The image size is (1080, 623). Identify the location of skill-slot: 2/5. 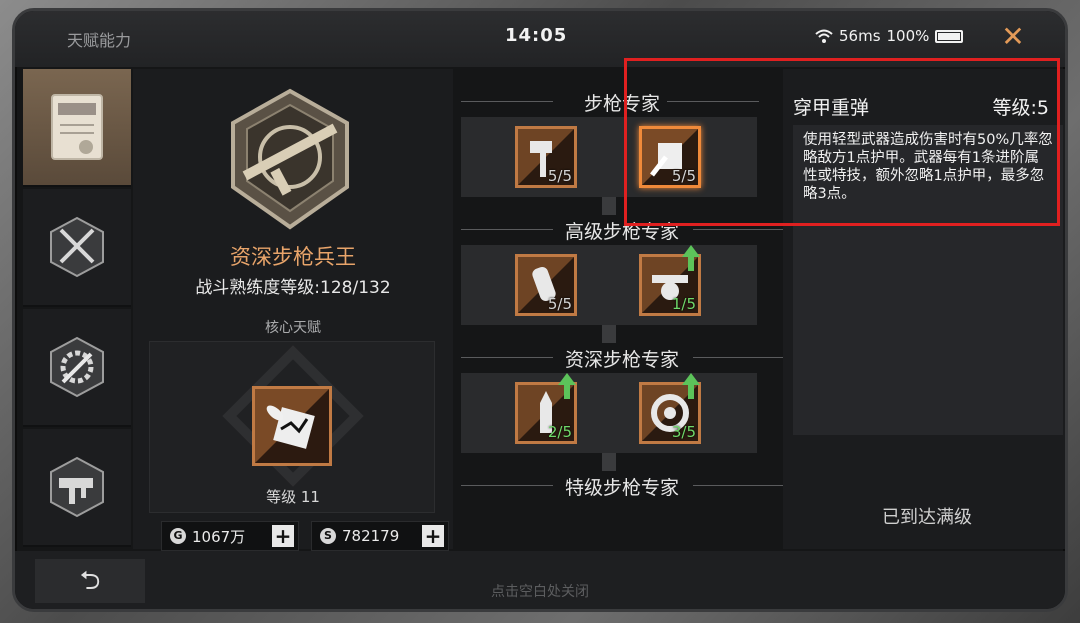
(546, 408).